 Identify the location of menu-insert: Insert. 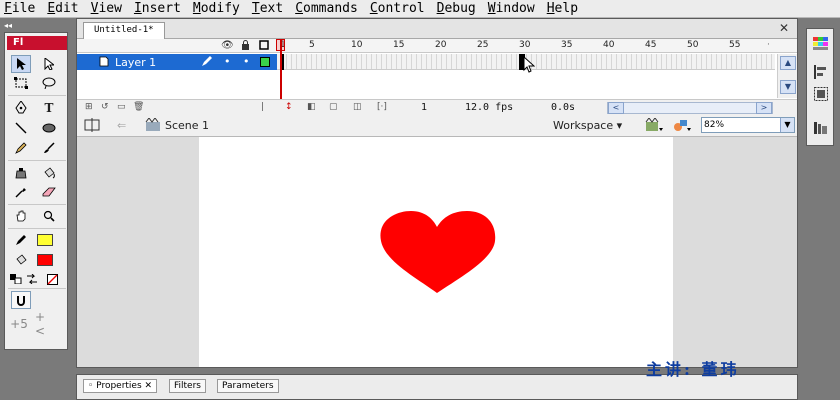
(157, 8).